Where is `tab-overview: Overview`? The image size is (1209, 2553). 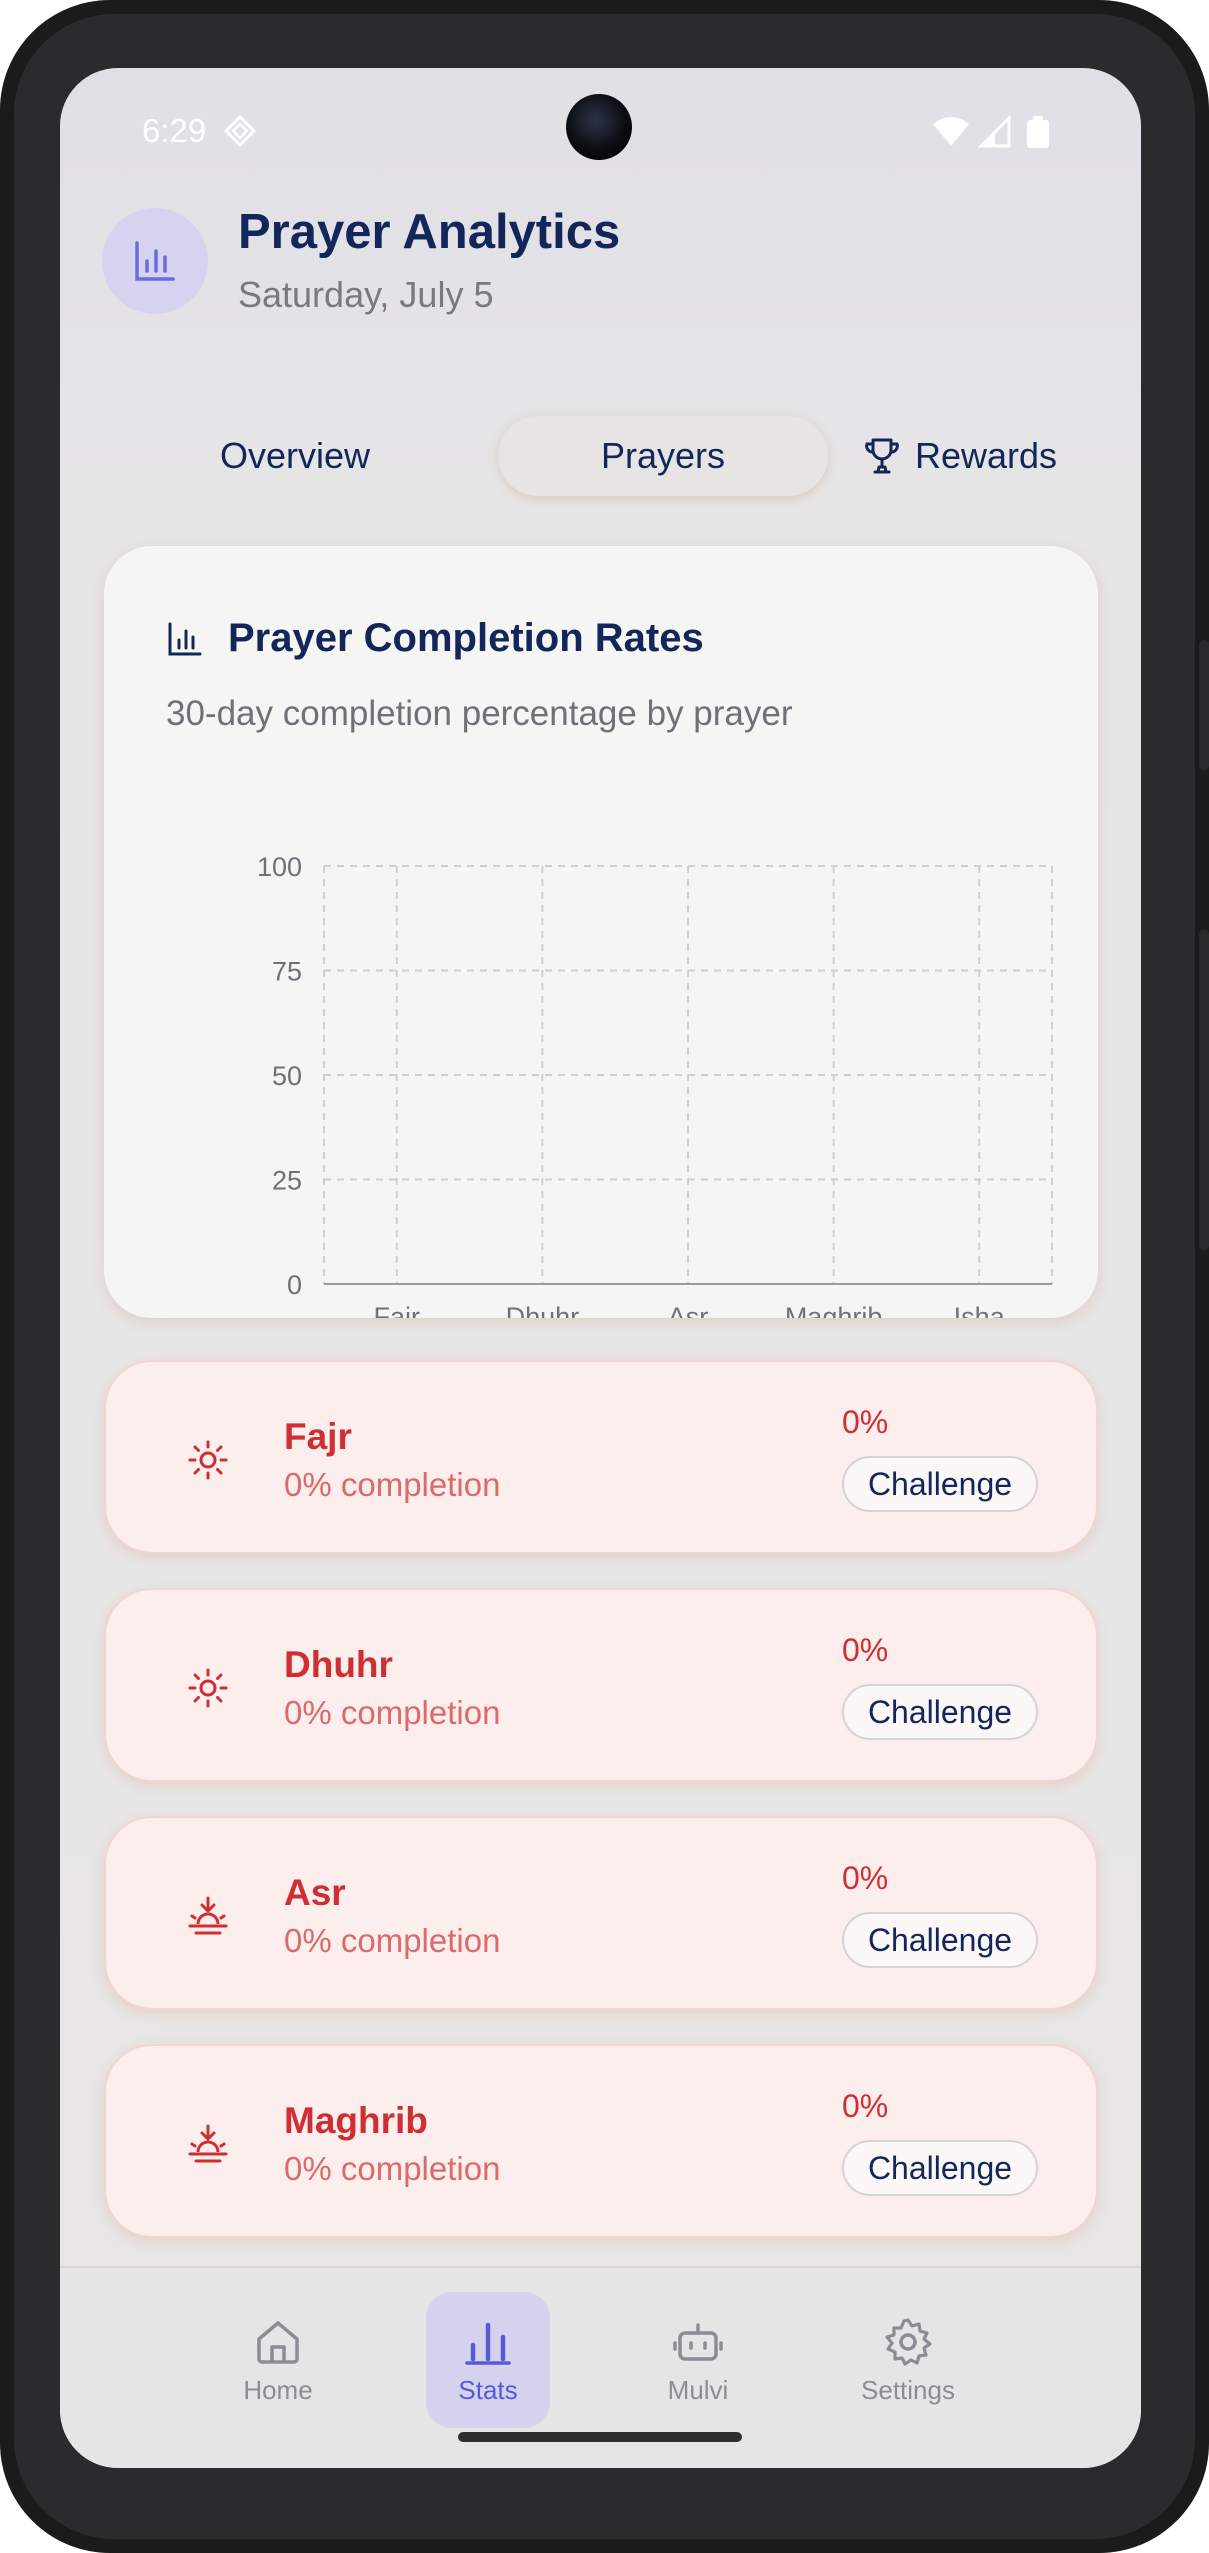 tab-overview: Overview is located at coordinates (295, 456).